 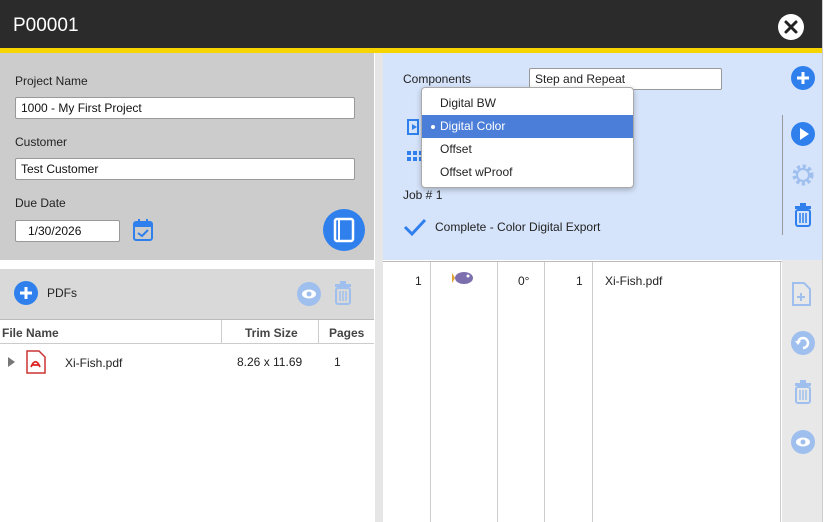 I want to click on row-index: 1, so click(x=418, y=281).